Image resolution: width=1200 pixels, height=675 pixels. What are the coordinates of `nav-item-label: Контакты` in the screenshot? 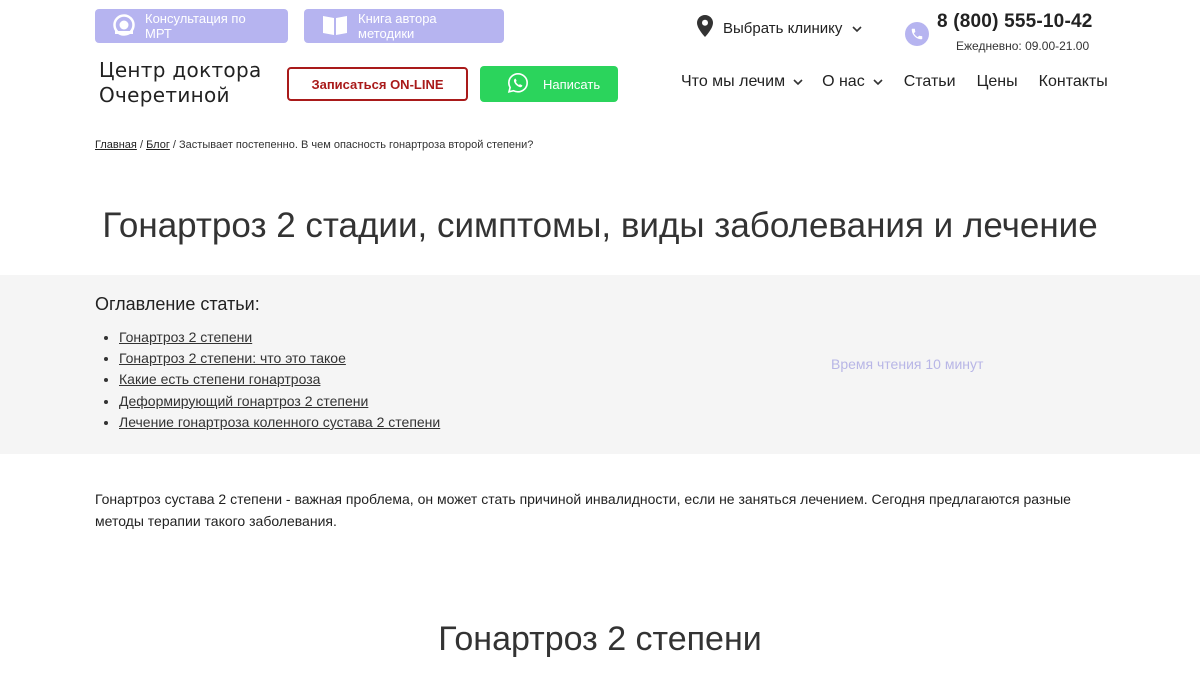 It's located at (1073, 81).